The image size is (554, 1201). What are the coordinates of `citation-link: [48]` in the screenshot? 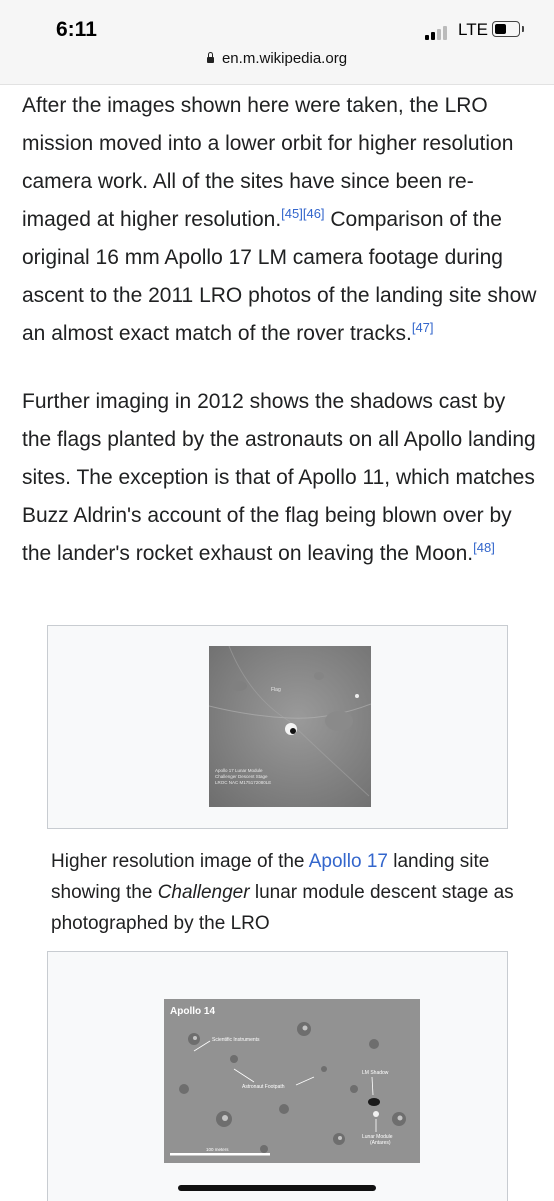 It's located at (484, 547).